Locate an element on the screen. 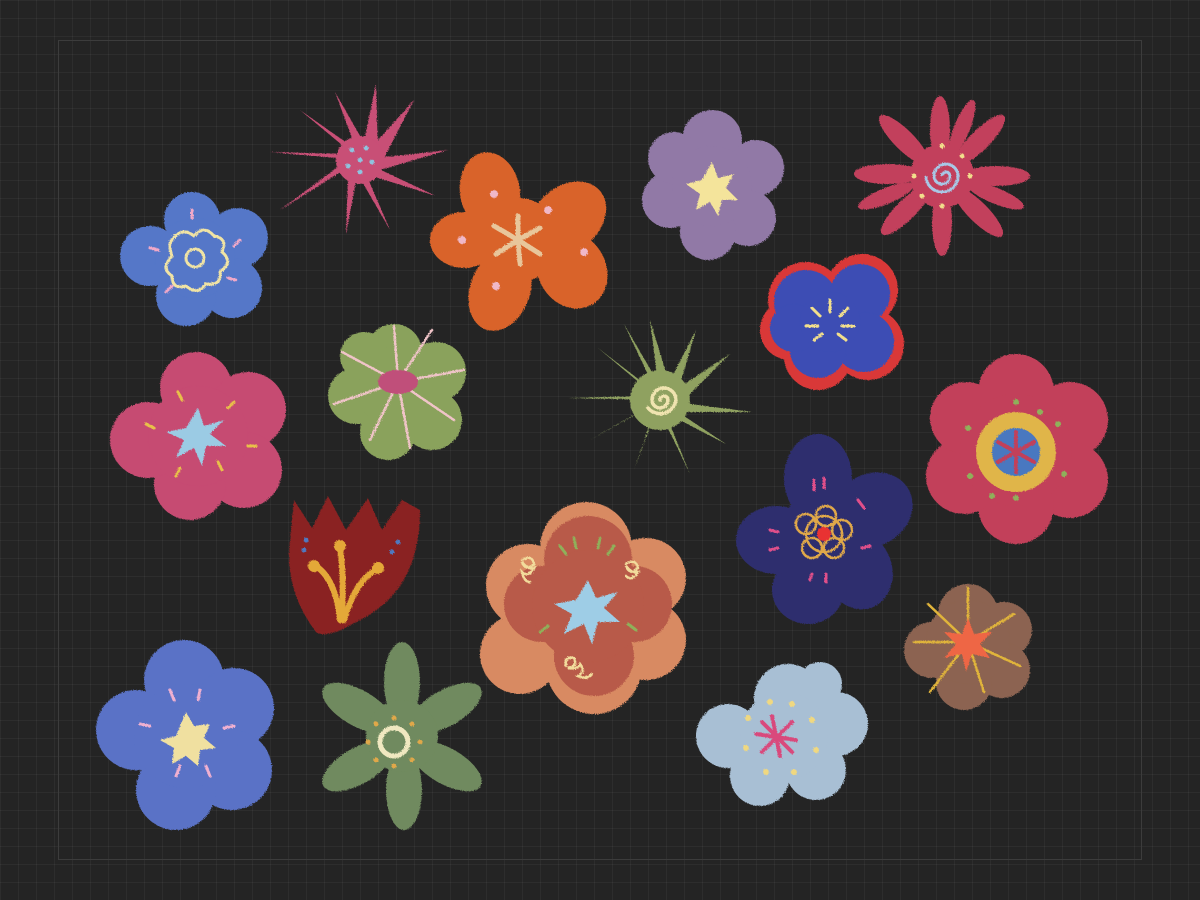 This screenshot has width=1200, height=900. flower-moss-ring is located at coordinates (402, 736).